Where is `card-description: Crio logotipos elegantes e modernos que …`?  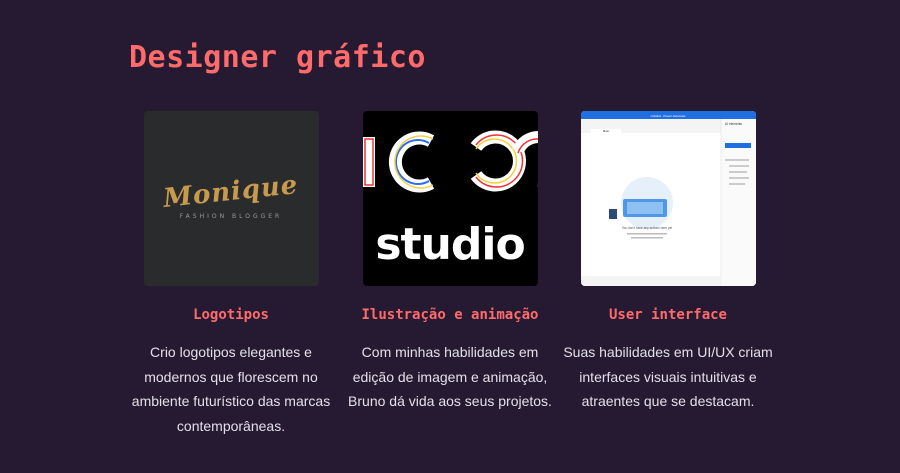
card-description: Crio logotipos elegantes e modernos que … is located at coordinates (231, 389).